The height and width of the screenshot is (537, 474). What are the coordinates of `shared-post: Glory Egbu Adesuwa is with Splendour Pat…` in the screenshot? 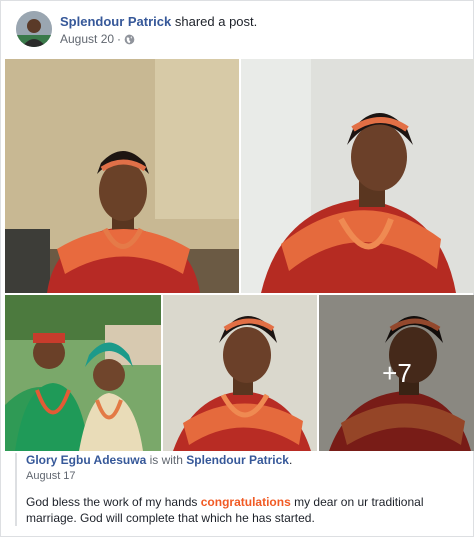 It's located at (238, 489).